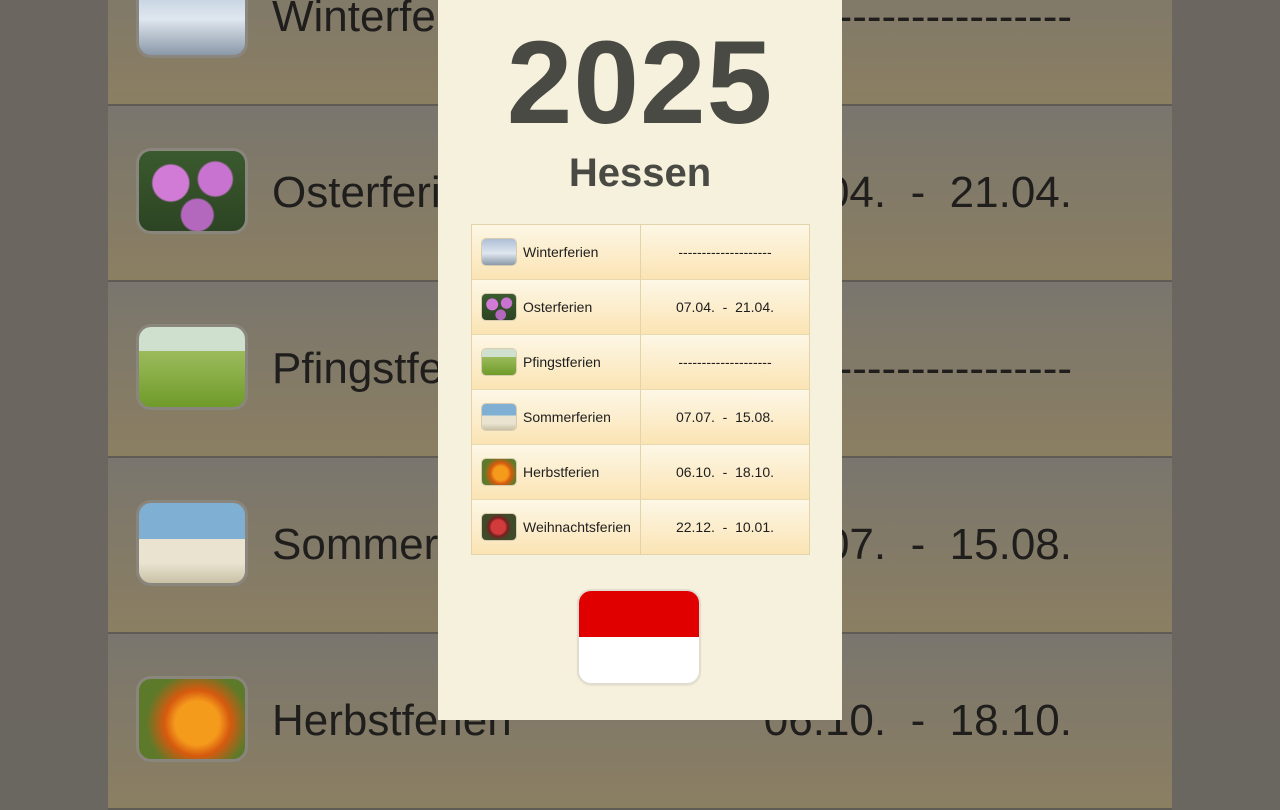  What do you see at coordinates (639, 660) in the screenshot?
I see `flag-white-stripe` at bounding box center [639, 660].